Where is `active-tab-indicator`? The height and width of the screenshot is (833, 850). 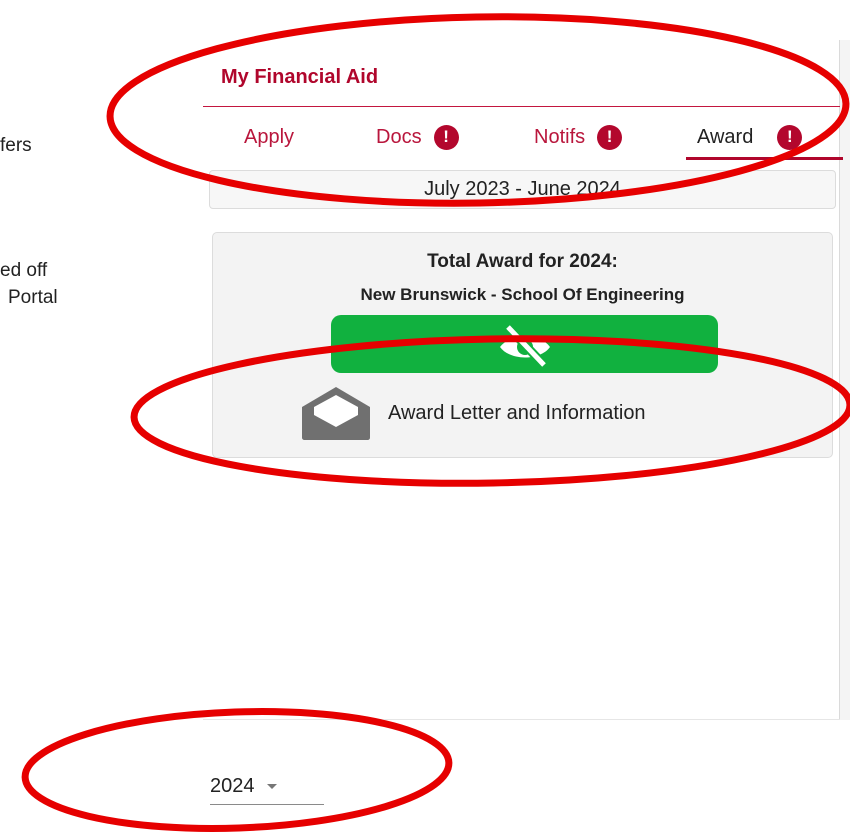
active-tab-indicator is located at coordinates (764, 158).